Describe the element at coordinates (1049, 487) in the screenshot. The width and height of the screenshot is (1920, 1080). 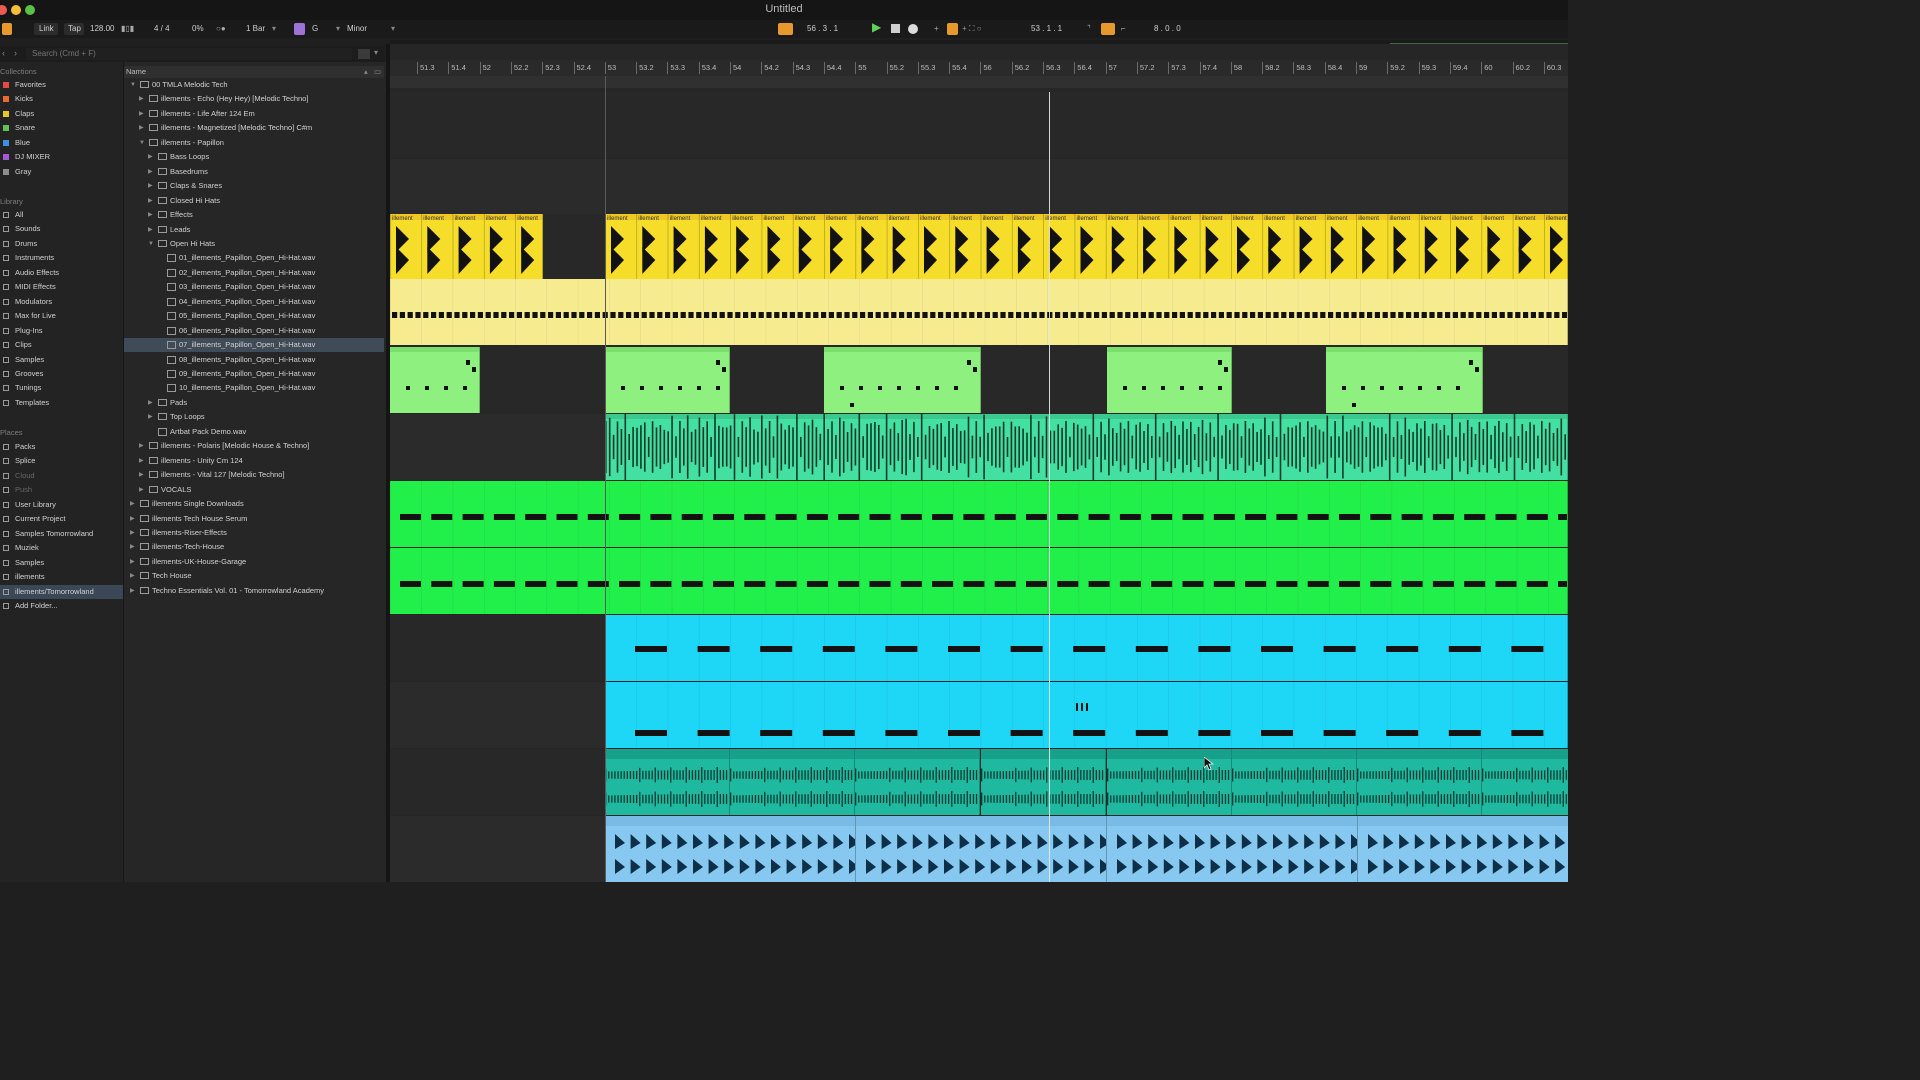
I see `playhead` at that location.